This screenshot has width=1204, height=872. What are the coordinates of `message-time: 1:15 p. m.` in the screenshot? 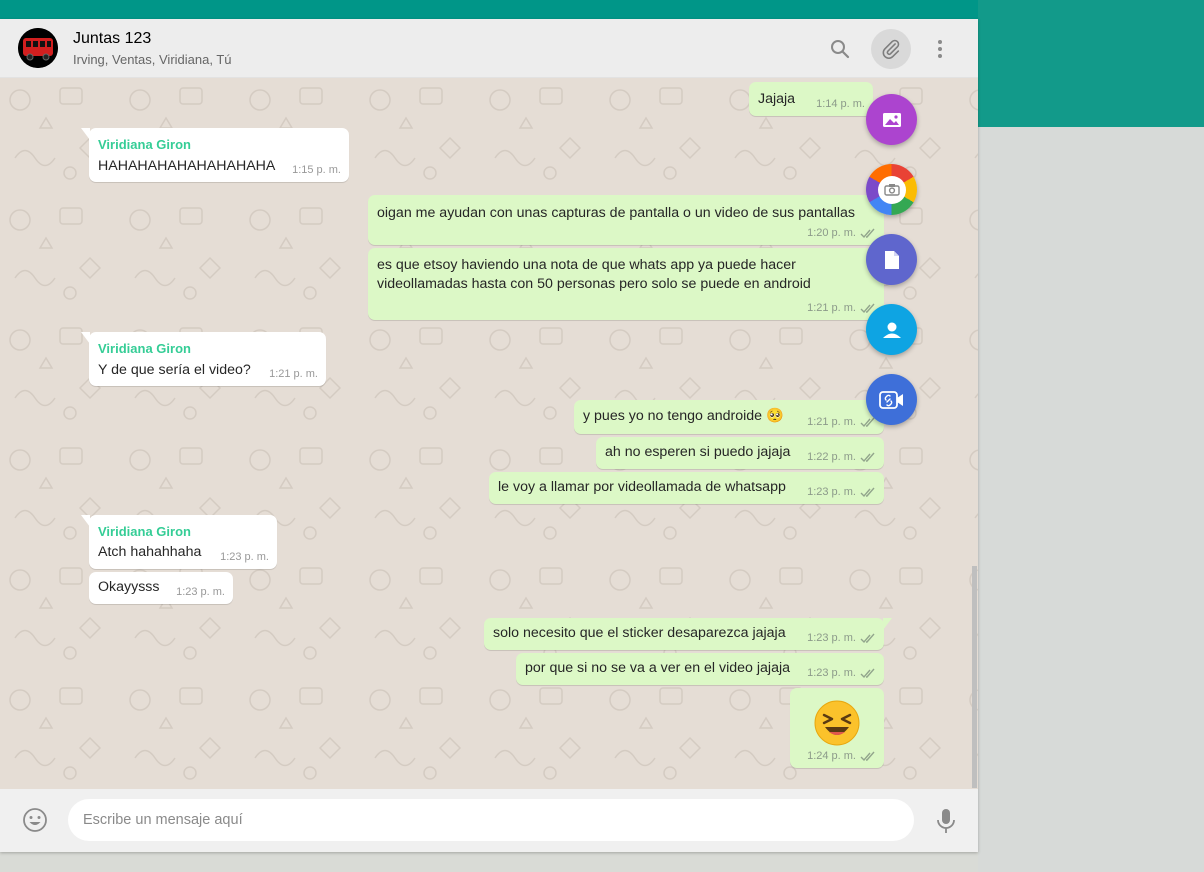 It's located at (316, 170).